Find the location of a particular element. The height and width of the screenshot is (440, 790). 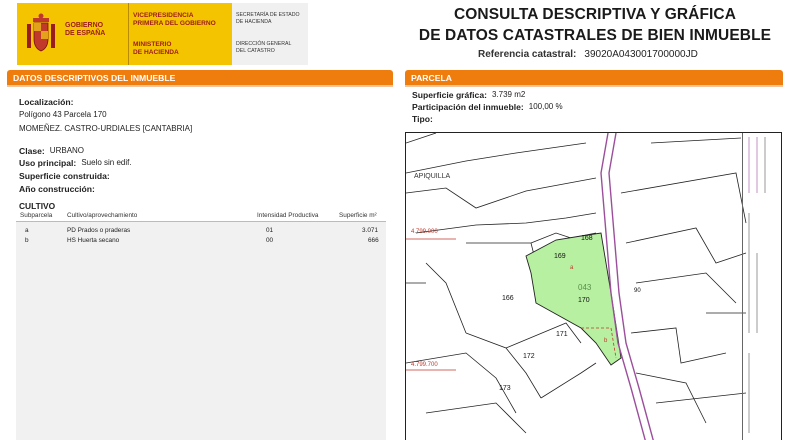

sup-grafica-row: Superficie gráfica: 3.739 m2 is located at coordinates (468, 95).